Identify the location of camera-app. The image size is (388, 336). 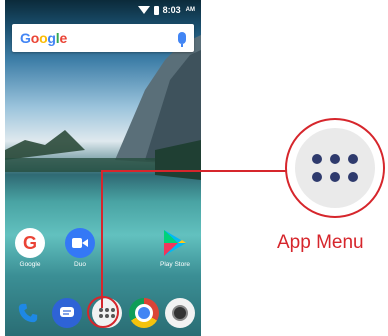
(180, 313).